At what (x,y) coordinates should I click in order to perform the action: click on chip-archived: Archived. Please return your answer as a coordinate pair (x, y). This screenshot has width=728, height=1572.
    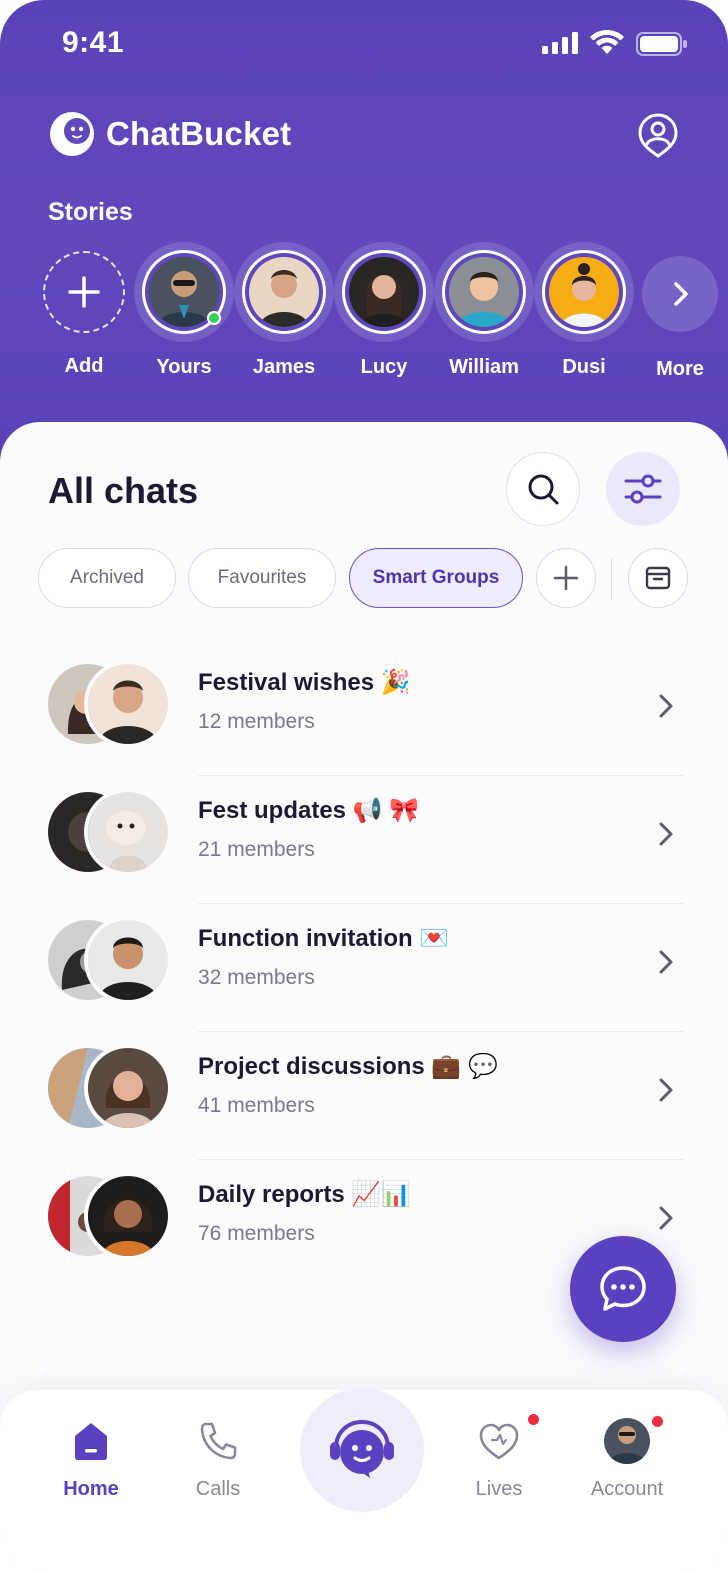
    Looking at the image, I should click on (107, 578).